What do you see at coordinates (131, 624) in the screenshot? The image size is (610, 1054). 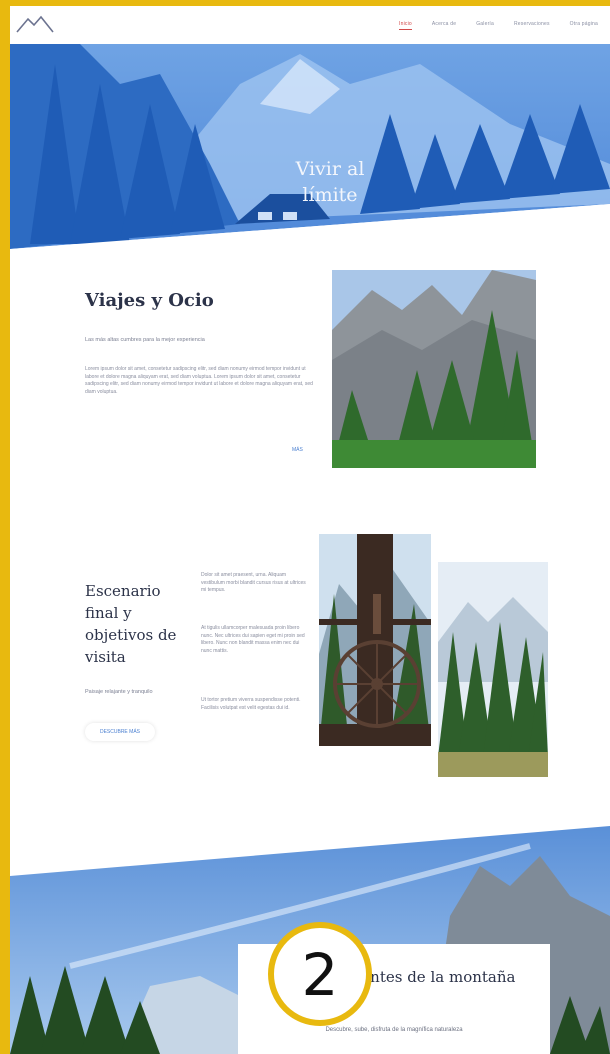 I see `section2-title: Escenario final y objetivos de visita` at bounding box center [131, 624].